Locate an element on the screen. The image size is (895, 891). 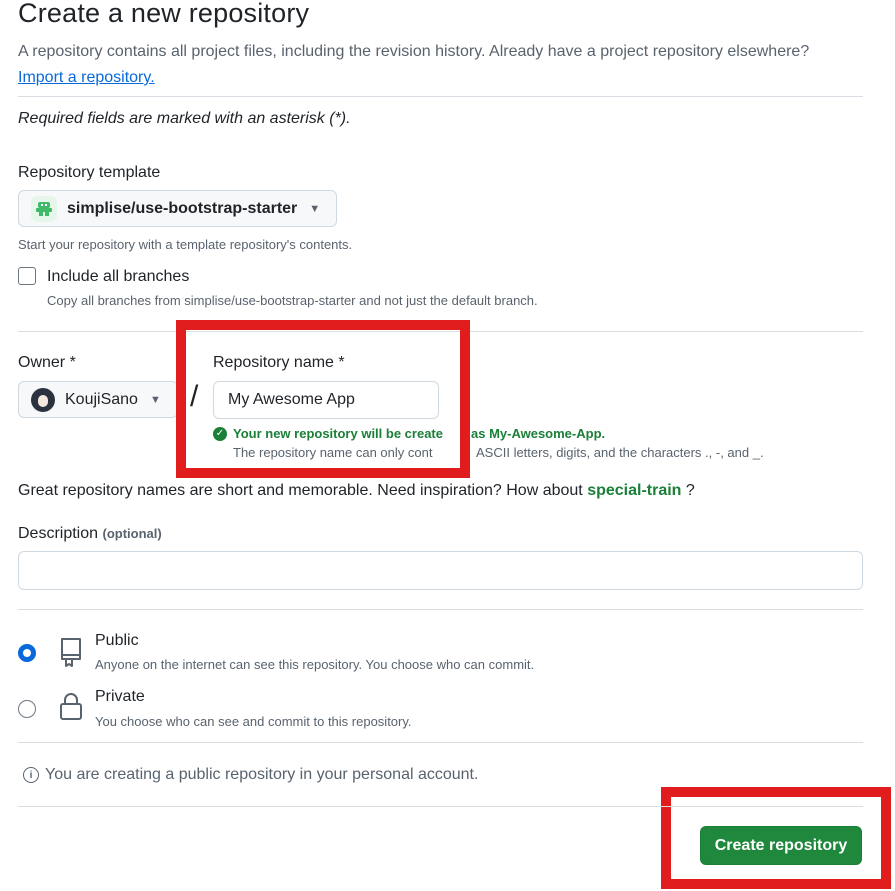
description-input is located at coordinates (440, 570).